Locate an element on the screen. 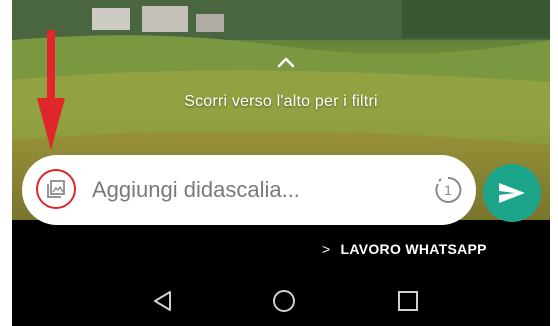 Image resolution: width=558 pixels, height=326 pixels. gallery-button is located at coordinates (56, 189).